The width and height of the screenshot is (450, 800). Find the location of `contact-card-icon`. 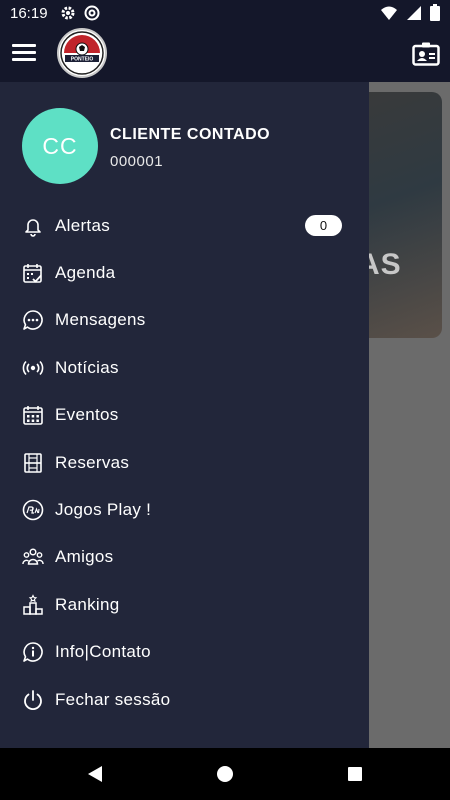

contact-card-icon is located at coordinates (426, 54).